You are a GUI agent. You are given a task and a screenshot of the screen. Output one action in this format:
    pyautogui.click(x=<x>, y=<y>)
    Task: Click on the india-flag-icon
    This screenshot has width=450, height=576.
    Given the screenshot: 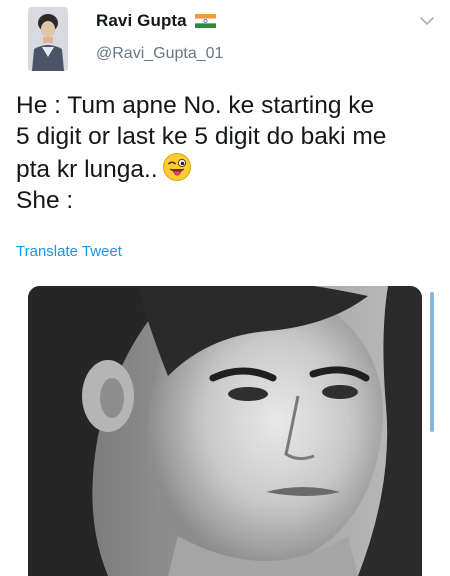 What is the action you would take?
    pyautogui.click(x=205, y=21)
    